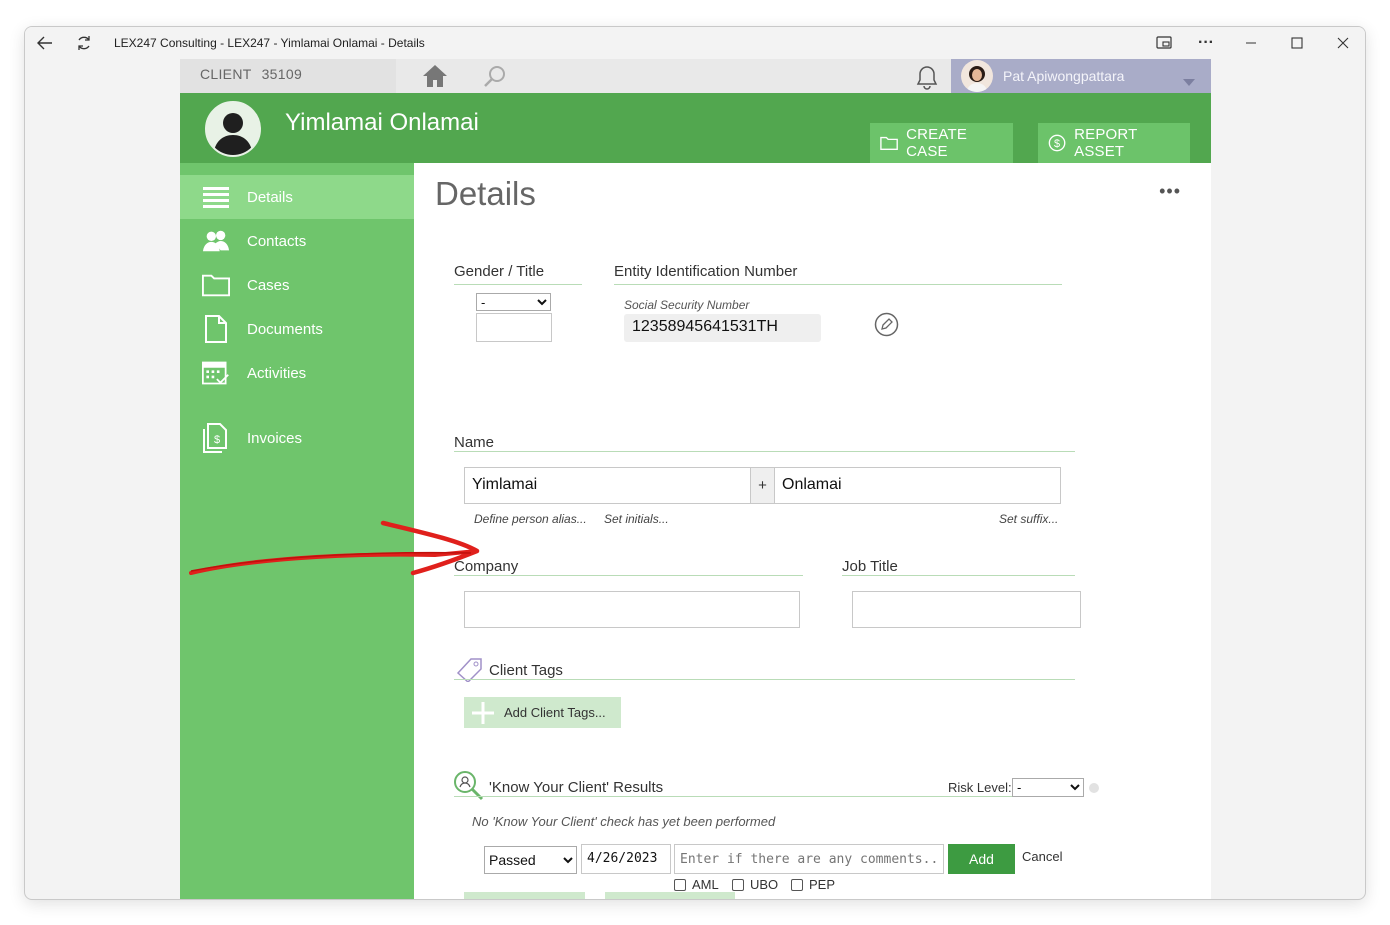  What do you see at coordinates (469, 788) in the screenshot?
I see `kyc-search-icon` at bounding box center [469, 788].